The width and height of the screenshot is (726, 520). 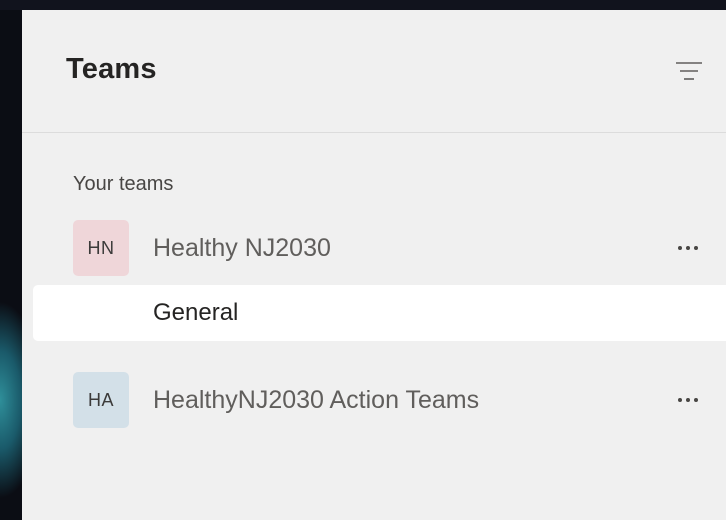 What do you see at coordinates (374, 250) in the screenshot?
I see `team-item-healthy-nj2030: HN Healthy NJ2030` at bounding box center [374, 250].